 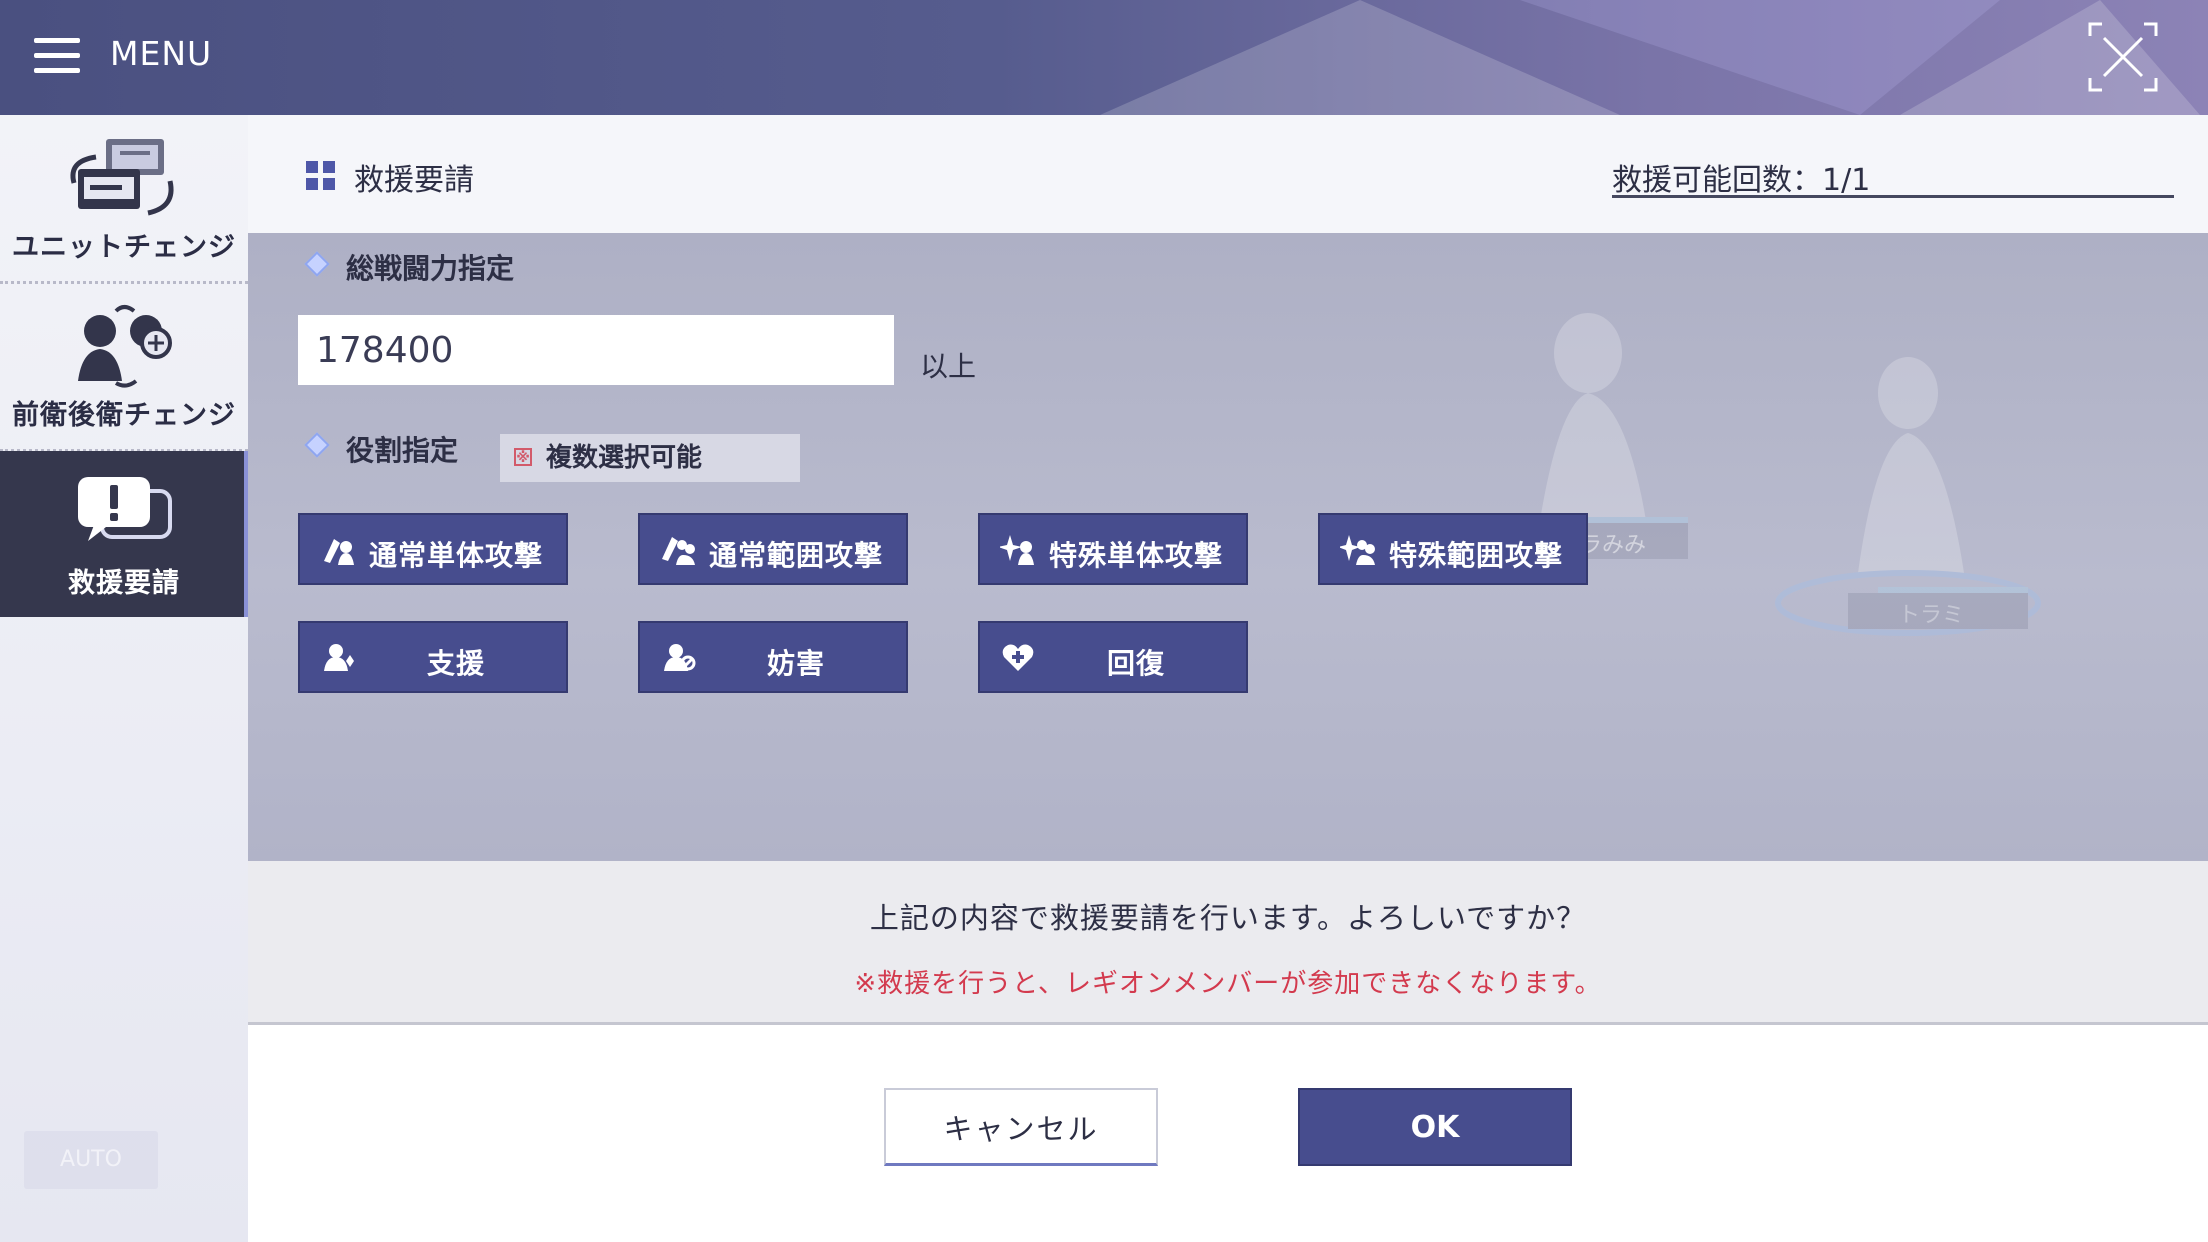 I want to click on role-button-obstruct: 妨害, so click(x=773, y=657).